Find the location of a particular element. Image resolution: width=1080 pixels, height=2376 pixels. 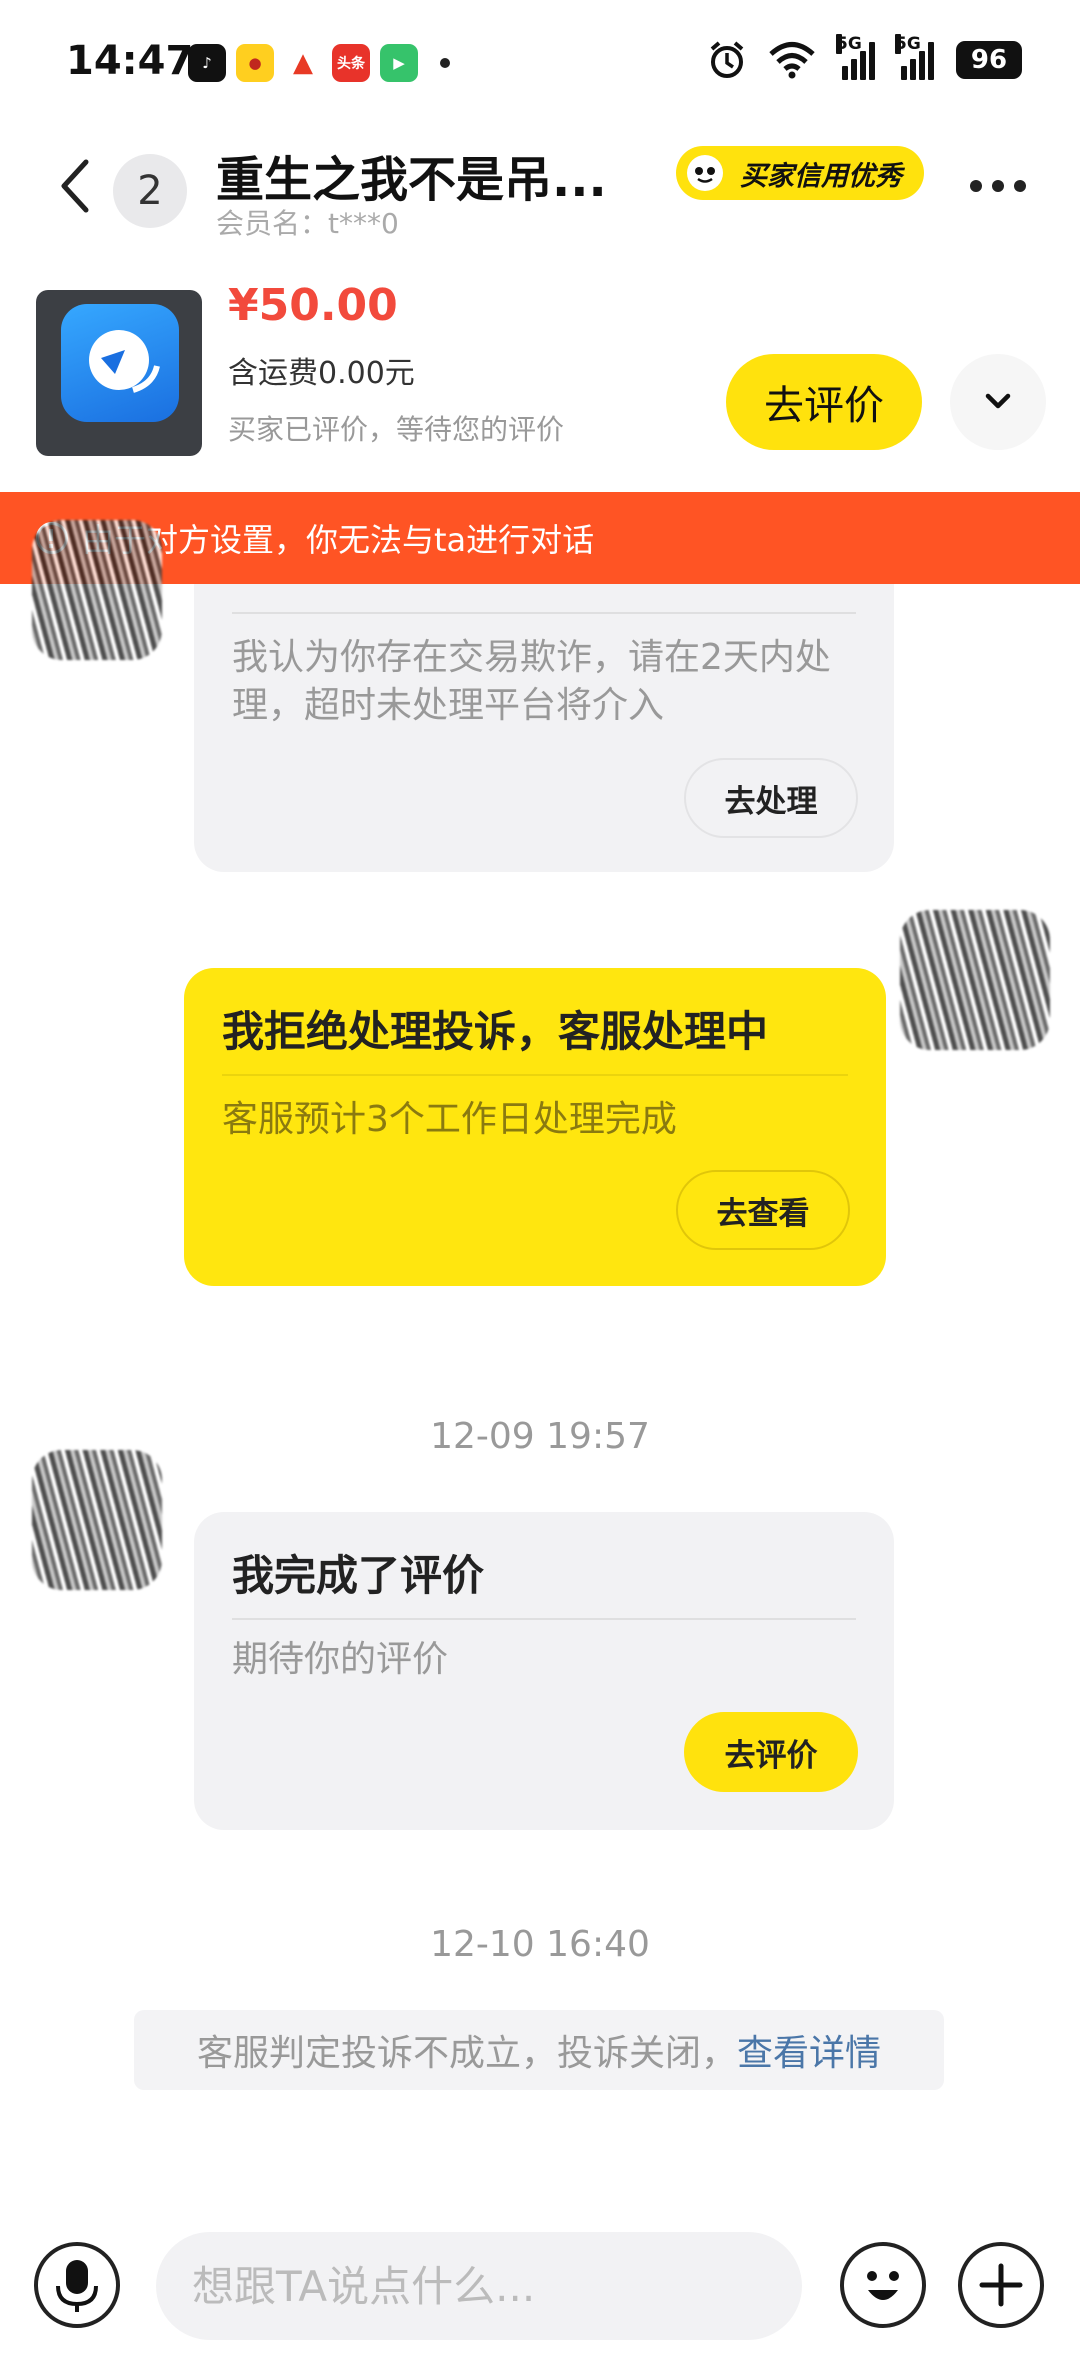

complaint-refusal-title: 我拒绝处理投诉，客服处理中 is located at coordinates (495, 1031).